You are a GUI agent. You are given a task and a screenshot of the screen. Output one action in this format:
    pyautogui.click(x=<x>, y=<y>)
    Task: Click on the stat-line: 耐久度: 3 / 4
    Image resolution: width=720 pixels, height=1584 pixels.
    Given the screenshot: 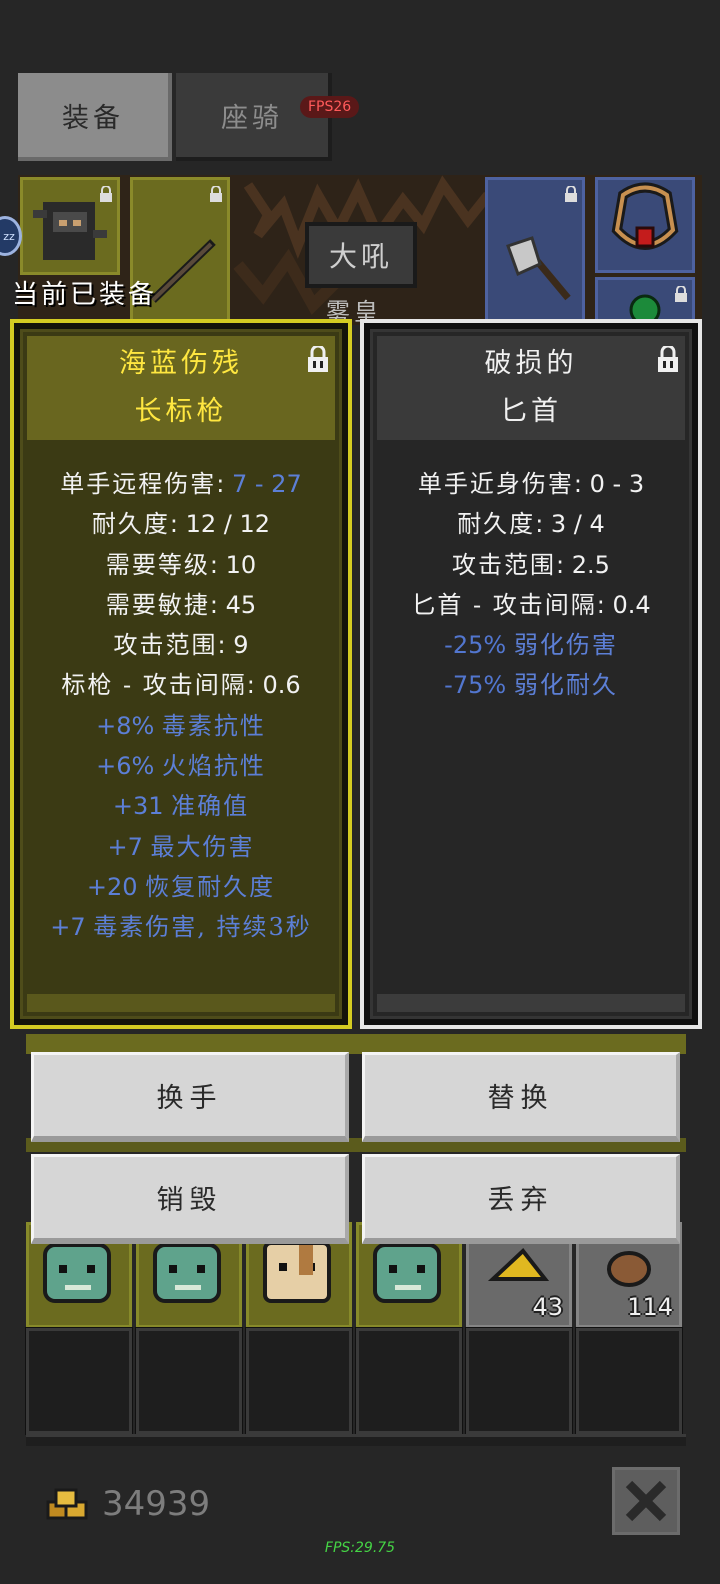 What is the action you would take?
    pyautogui.click(x=531, y=524)
    